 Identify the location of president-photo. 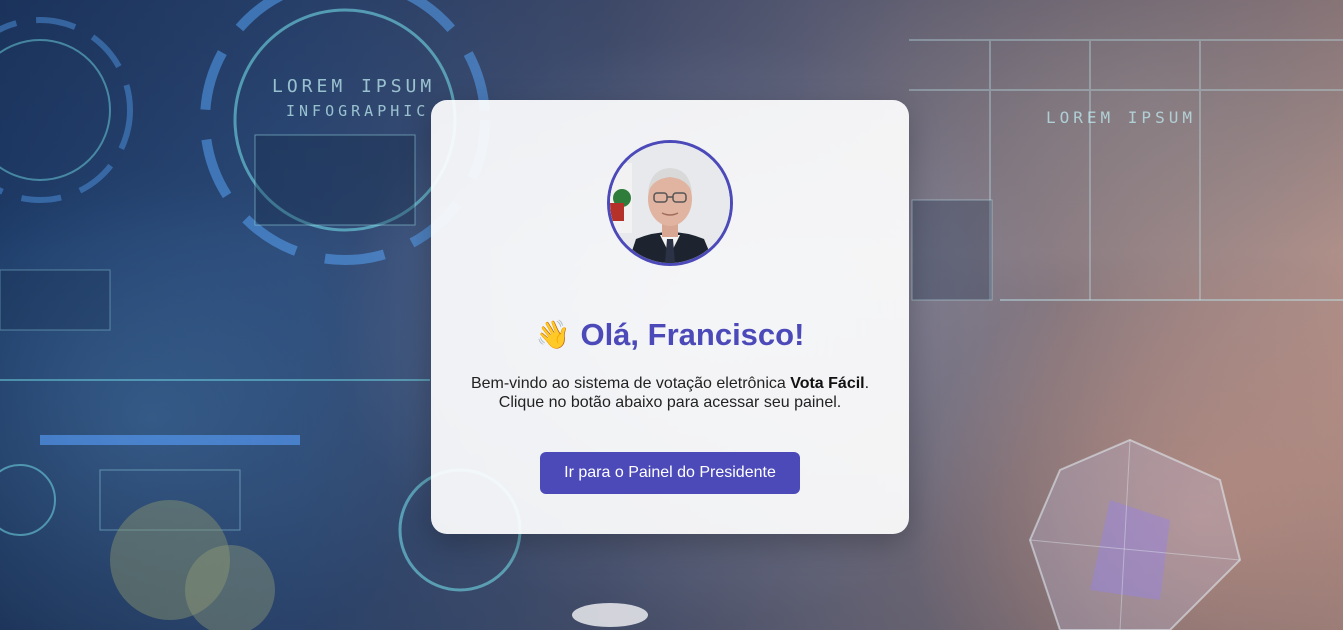
(670, 203).